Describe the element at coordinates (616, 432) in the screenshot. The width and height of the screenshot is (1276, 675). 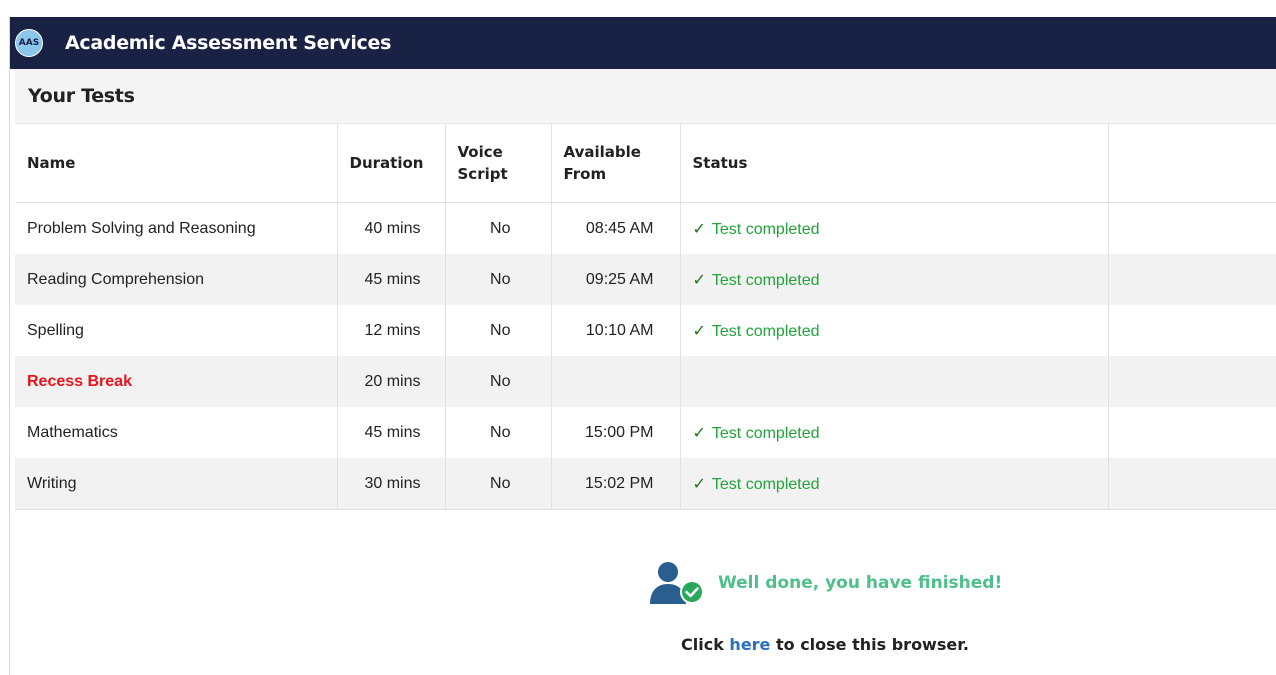
I see `test-available-from: 15:00 PM` at that location.